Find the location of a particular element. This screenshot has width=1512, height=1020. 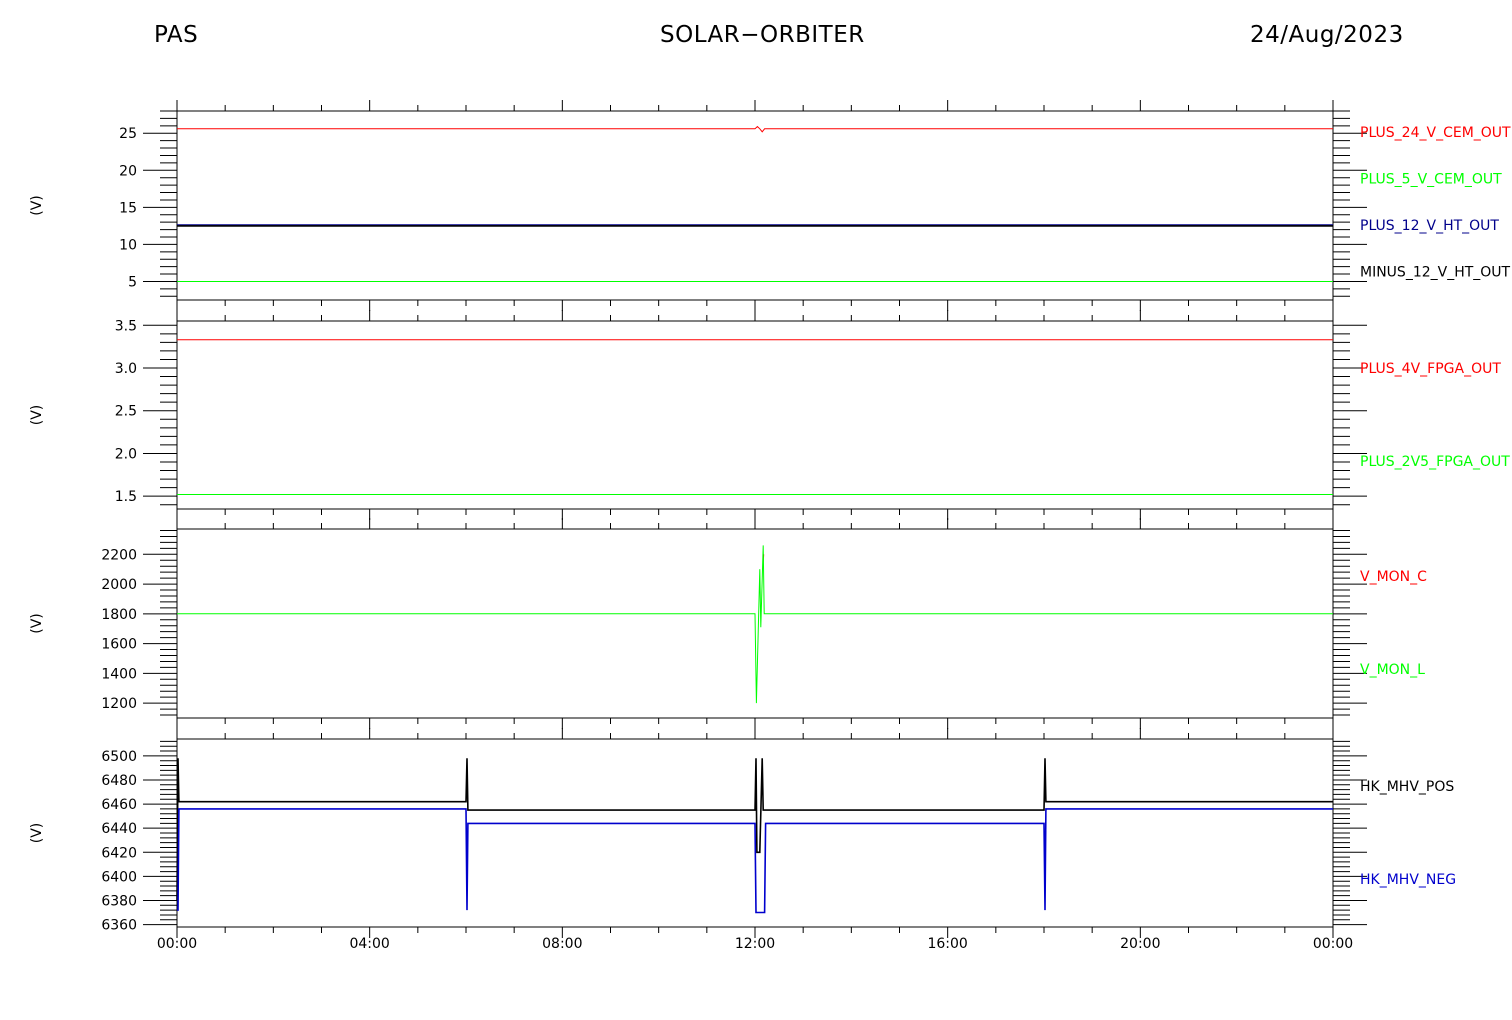

x-tick-label: 20:00 is located at coordinates (1140, 944).